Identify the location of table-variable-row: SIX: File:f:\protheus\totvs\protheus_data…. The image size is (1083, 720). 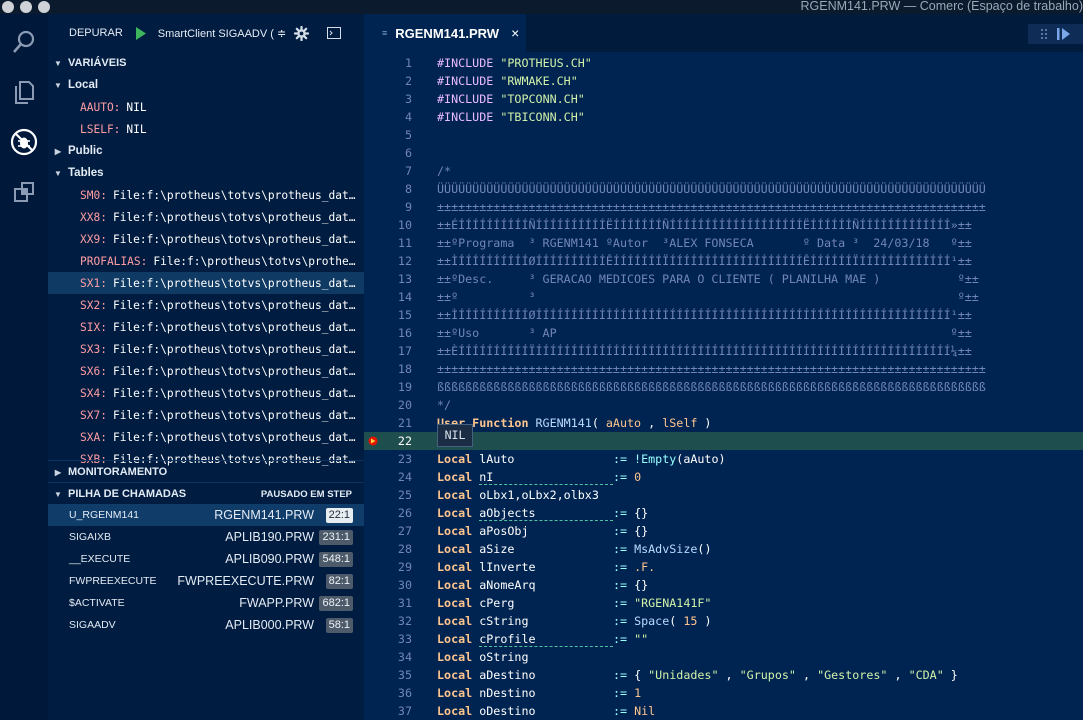
(206, 327).